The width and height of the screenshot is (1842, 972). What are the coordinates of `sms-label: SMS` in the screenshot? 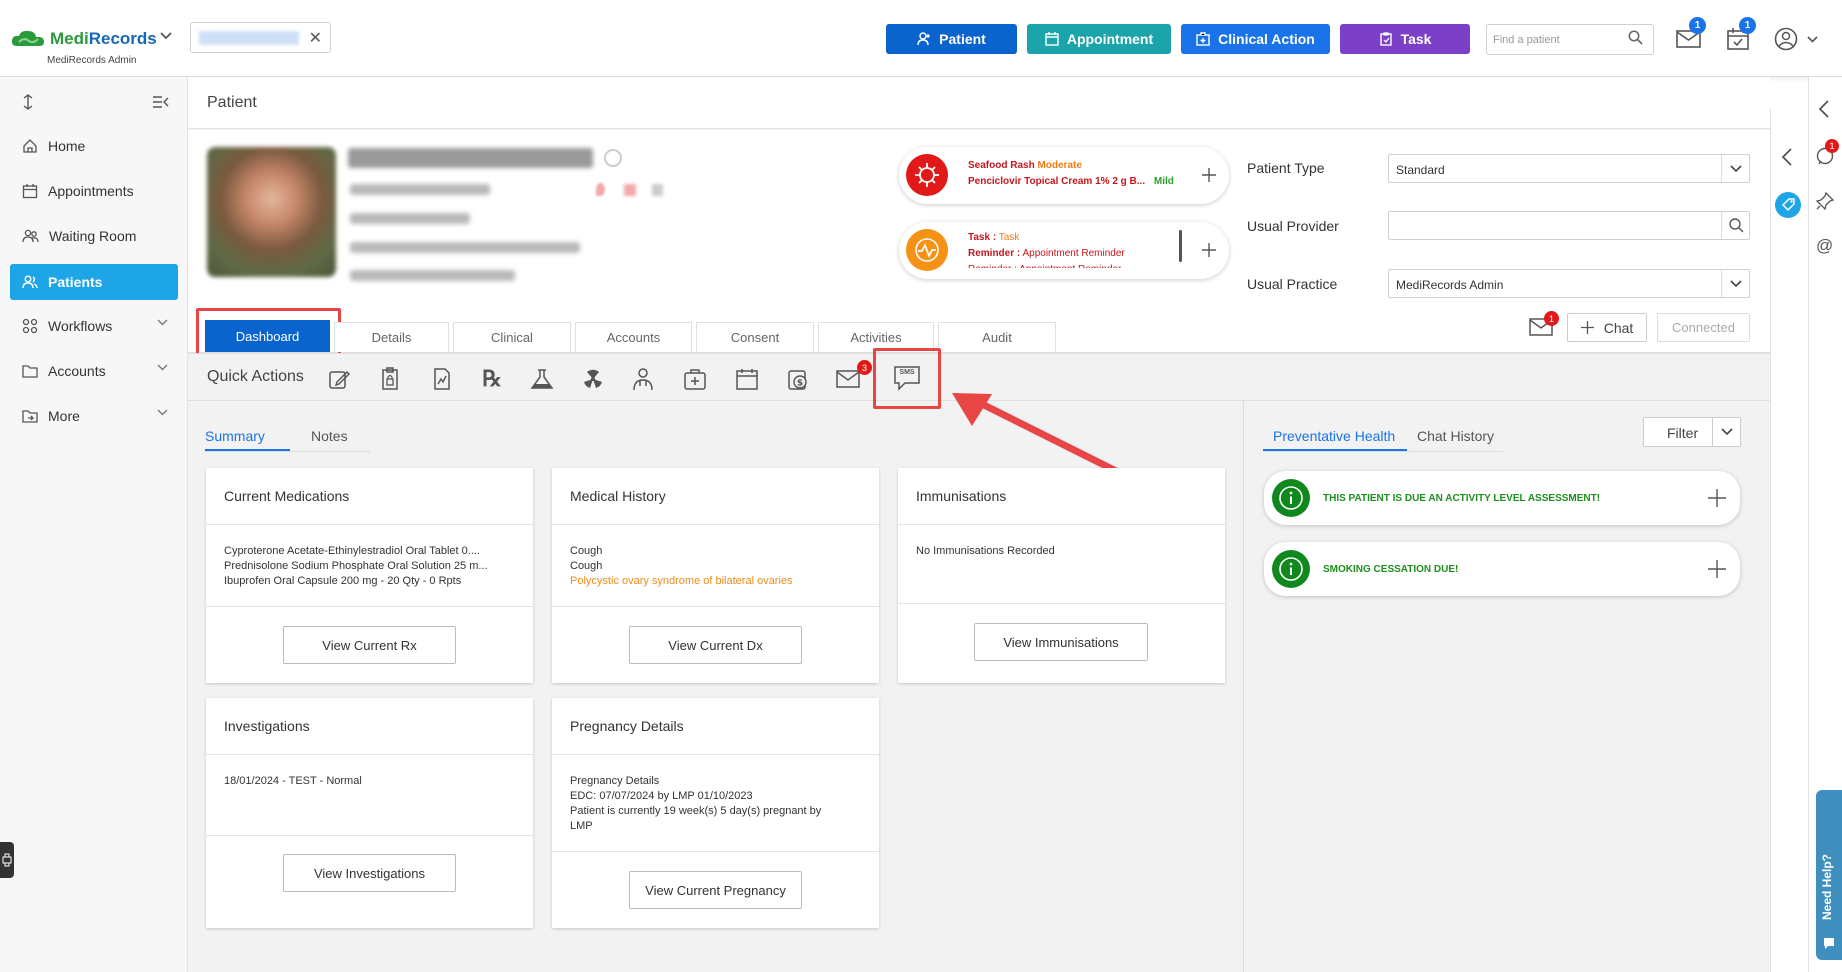 It's located at (907, 372).